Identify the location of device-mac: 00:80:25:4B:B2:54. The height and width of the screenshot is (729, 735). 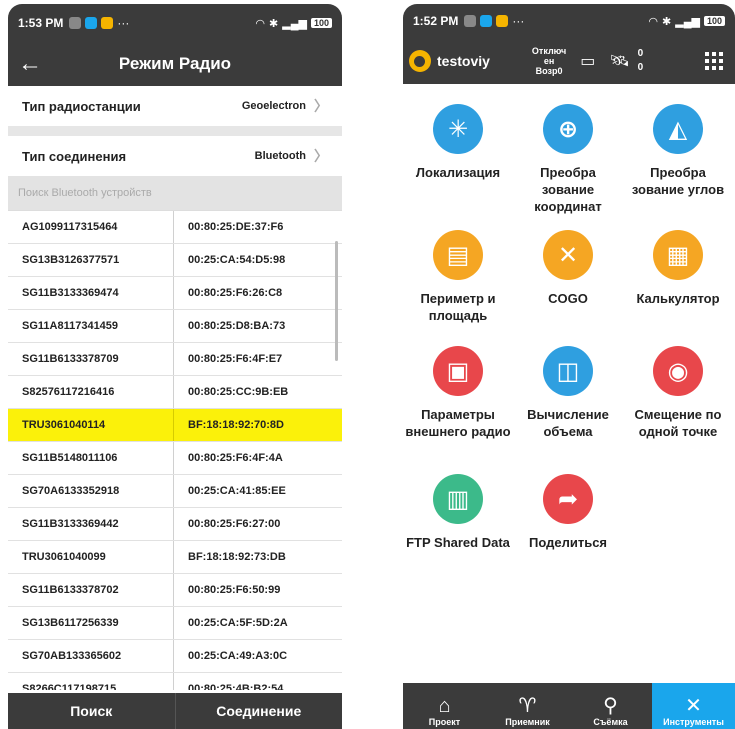
(236, 686).